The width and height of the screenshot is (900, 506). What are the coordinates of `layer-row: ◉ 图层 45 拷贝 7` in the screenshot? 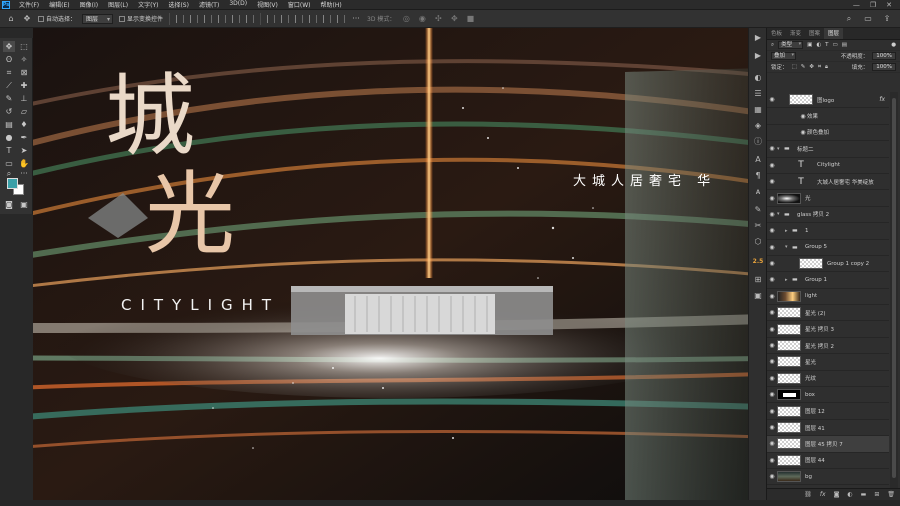 It's located at (828, 444).